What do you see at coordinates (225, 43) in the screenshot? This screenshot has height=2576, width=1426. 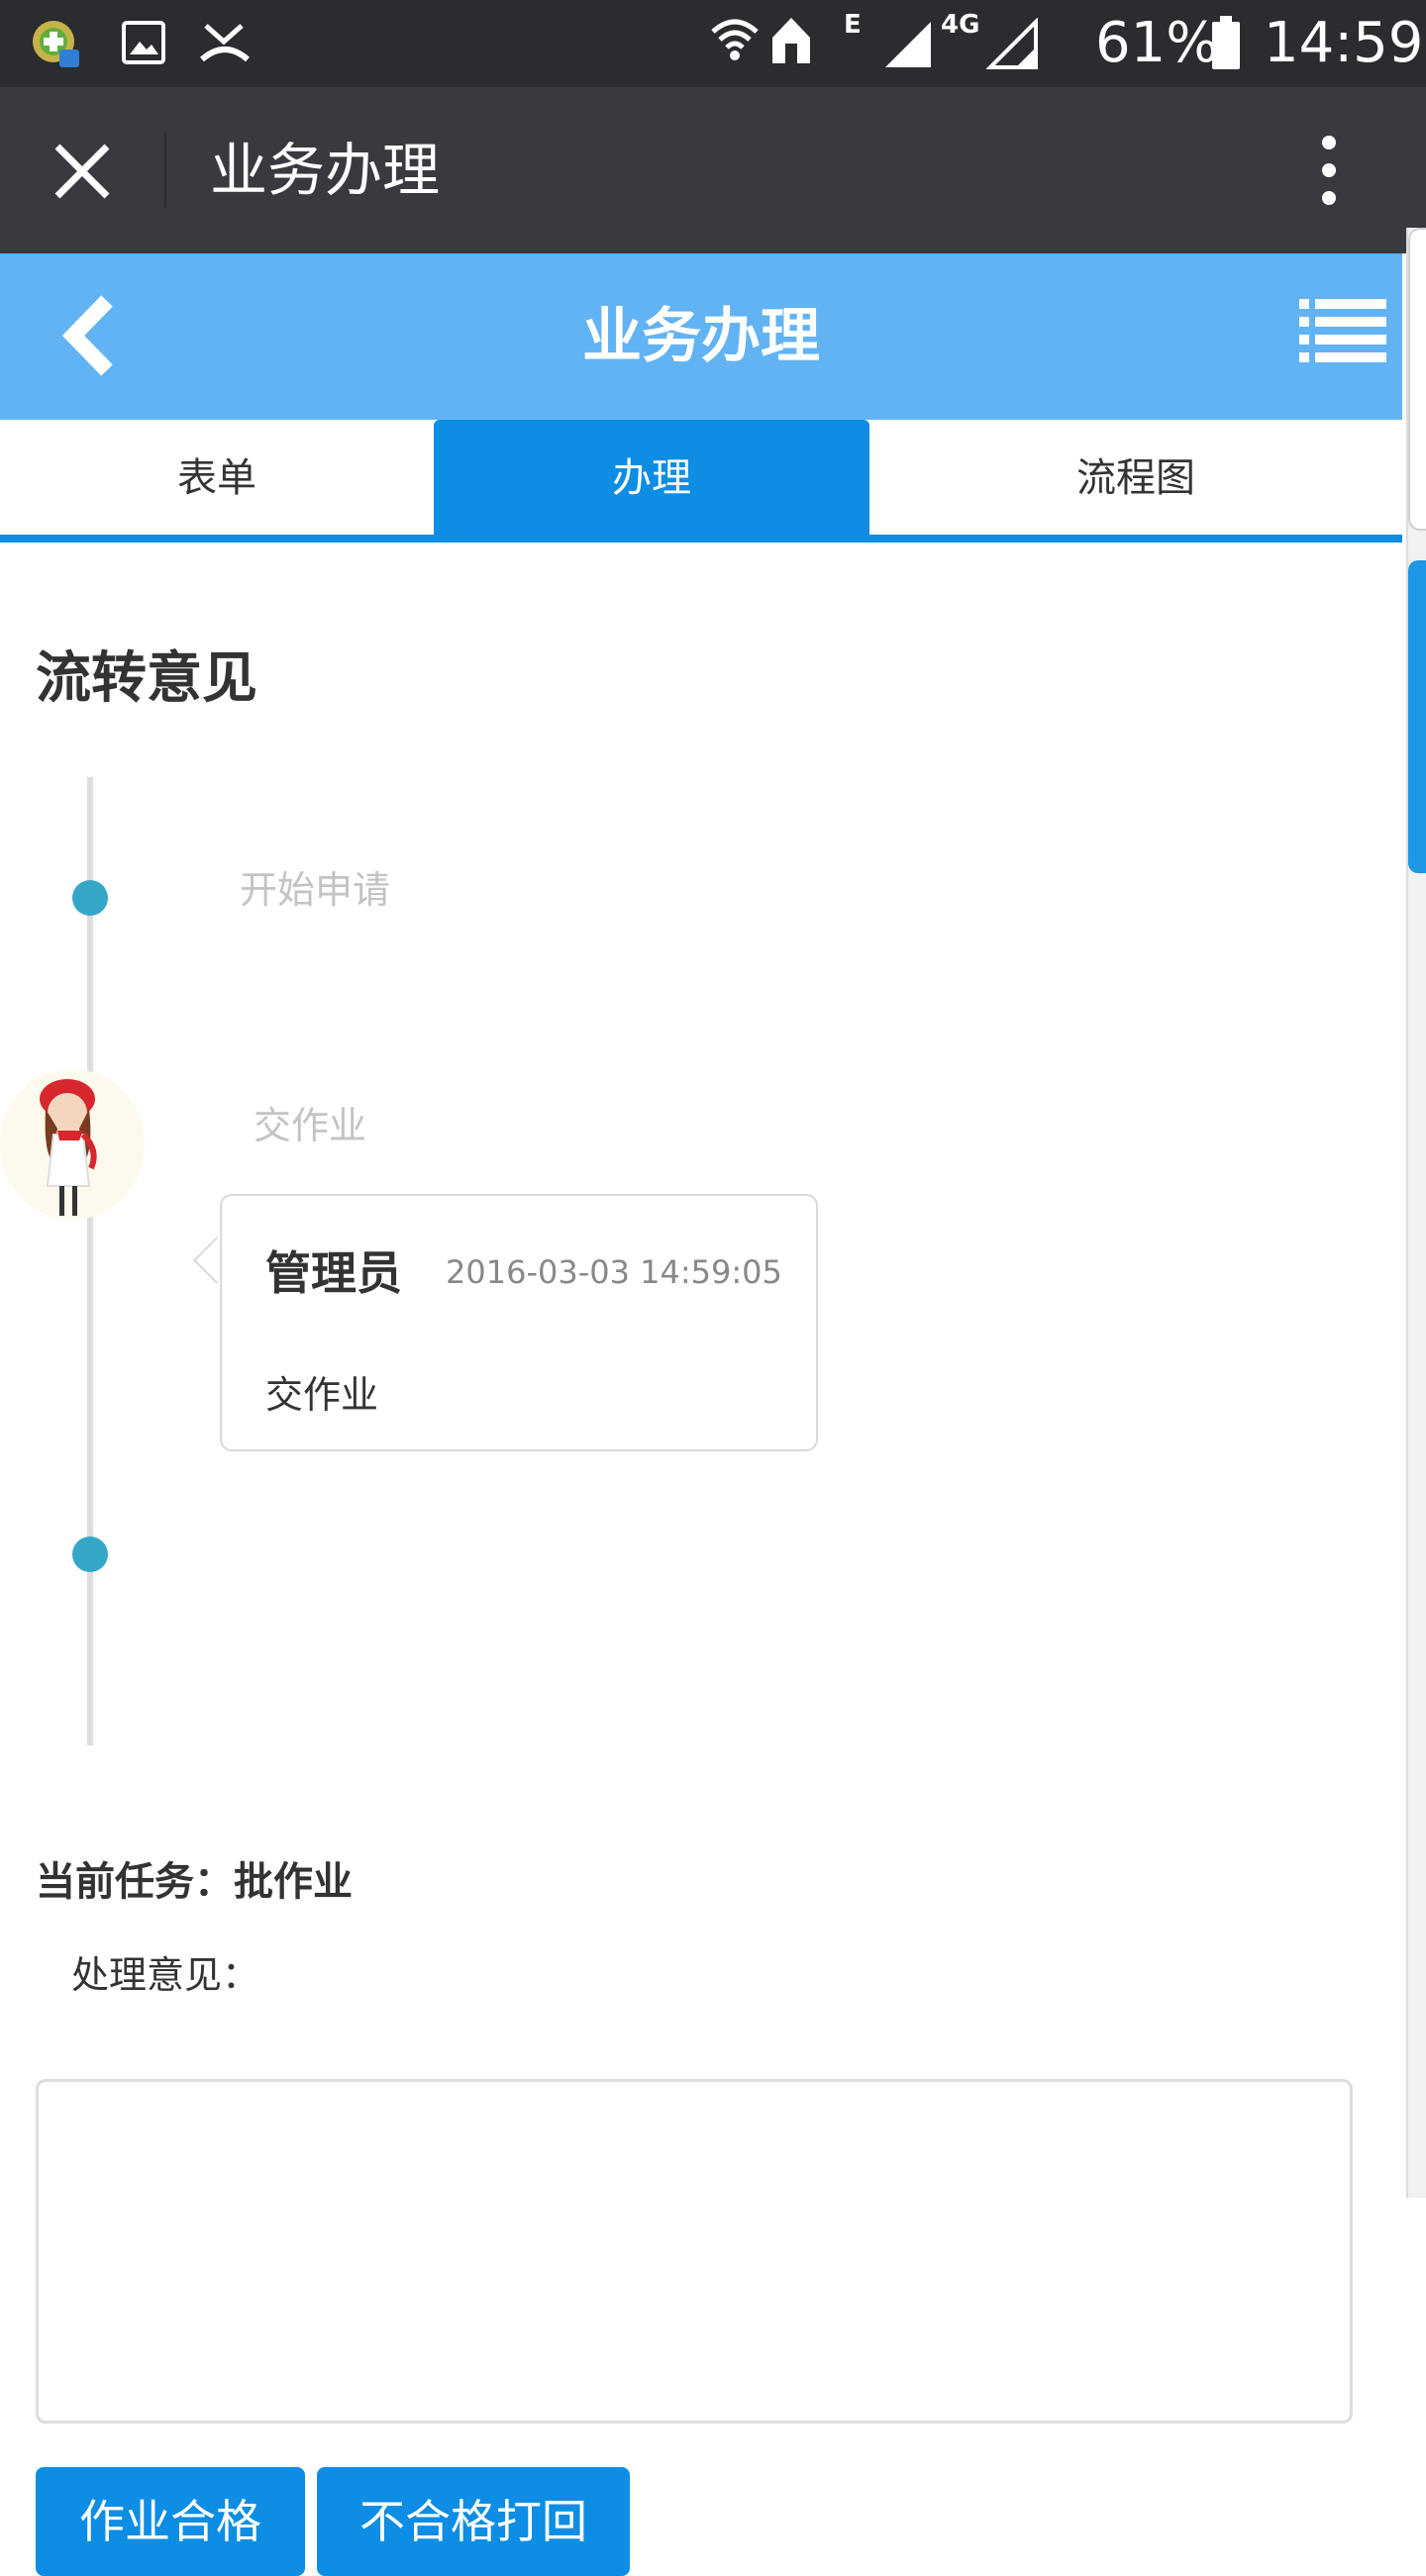 I see `missed-call-icon` at bounding box center [225, 43].